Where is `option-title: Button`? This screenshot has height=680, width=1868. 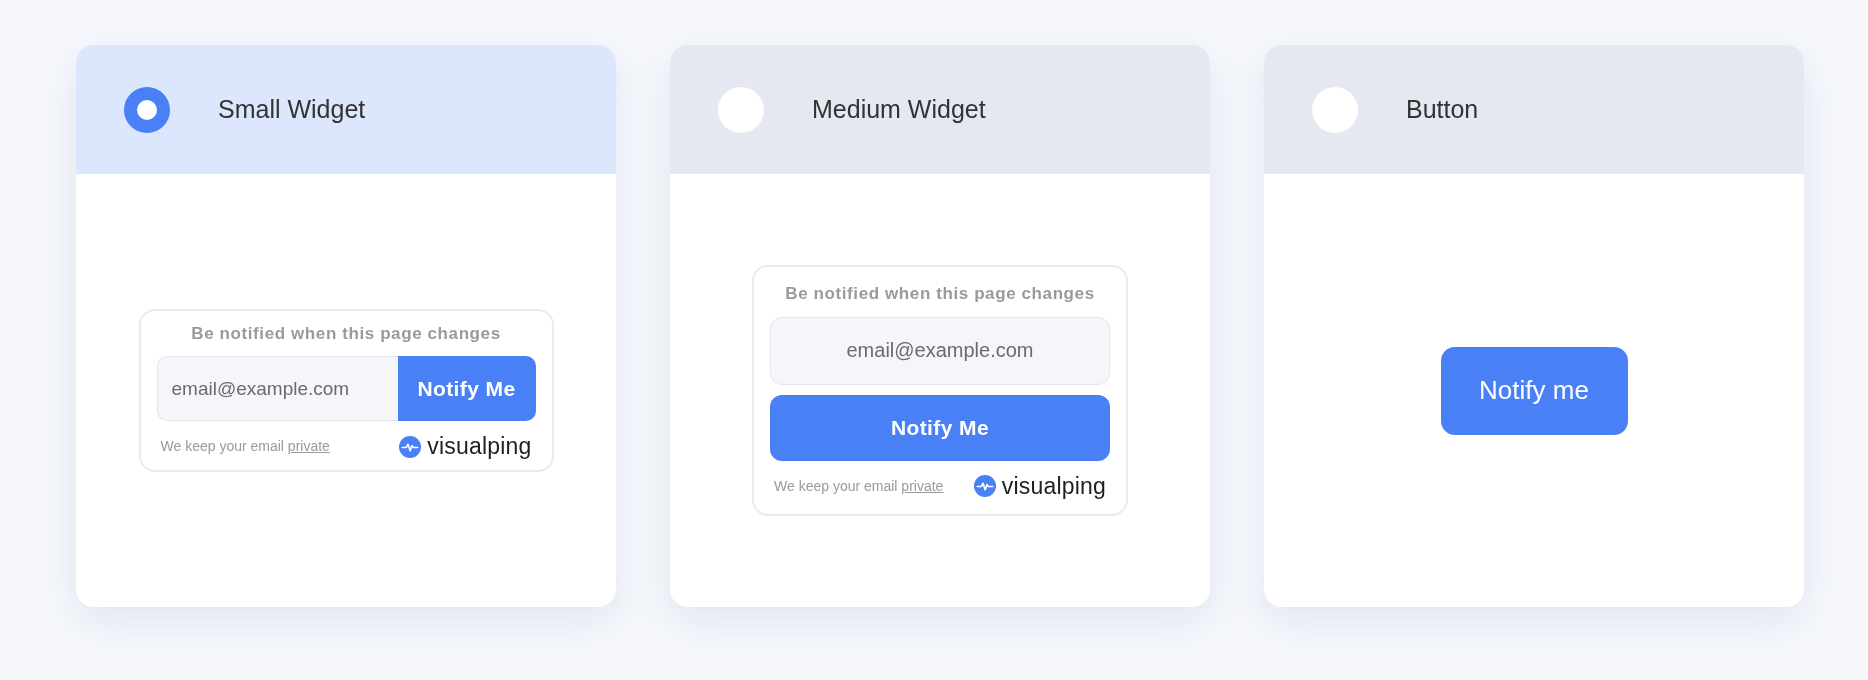 option-title: Button is located at coordinates (1442, 109).